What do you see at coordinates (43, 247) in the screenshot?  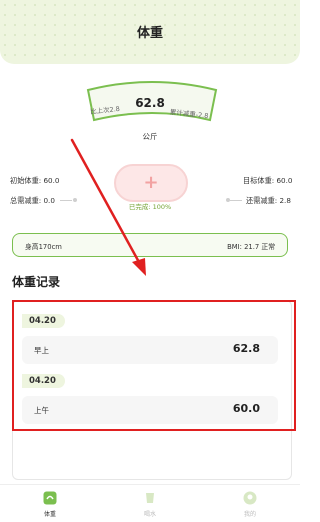 I see `height-value: 身高170cm` at bounding box center [43, 247].